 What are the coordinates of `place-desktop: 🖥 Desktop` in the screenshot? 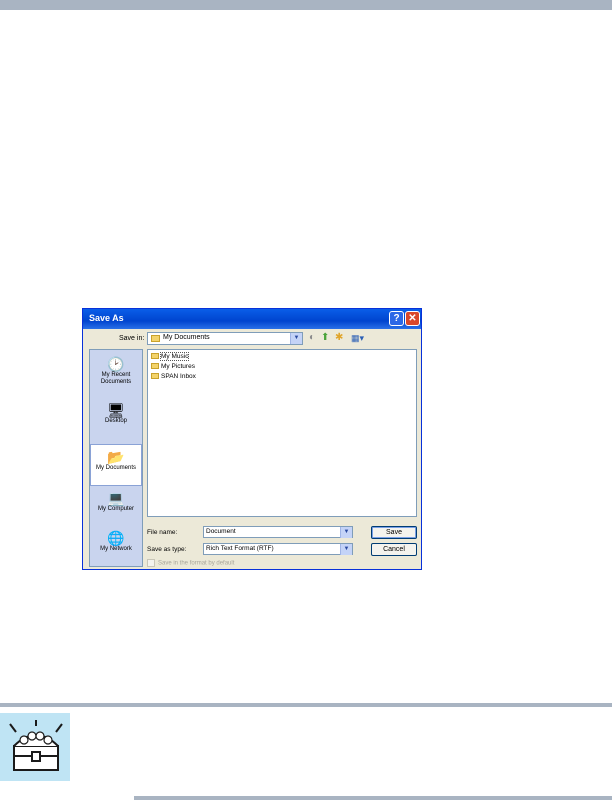 It's located at (116, 413).